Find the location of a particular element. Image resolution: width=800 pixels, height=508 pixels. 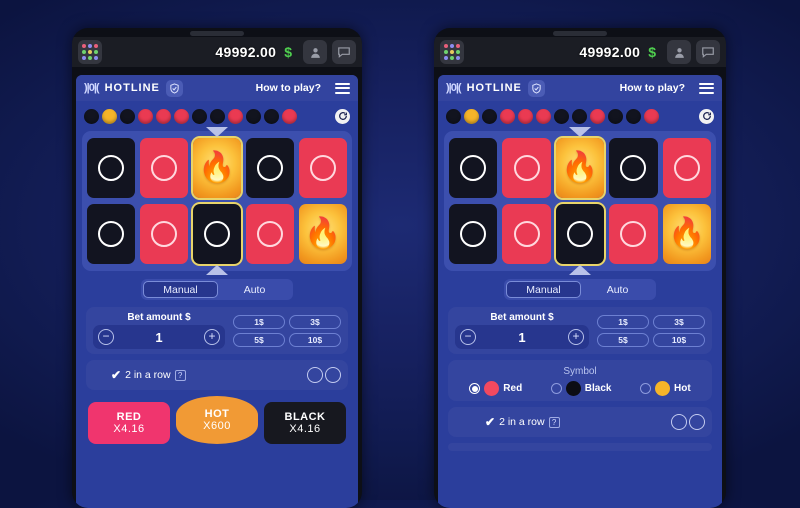

shield-check-icon is located at coordinates (174, 88).